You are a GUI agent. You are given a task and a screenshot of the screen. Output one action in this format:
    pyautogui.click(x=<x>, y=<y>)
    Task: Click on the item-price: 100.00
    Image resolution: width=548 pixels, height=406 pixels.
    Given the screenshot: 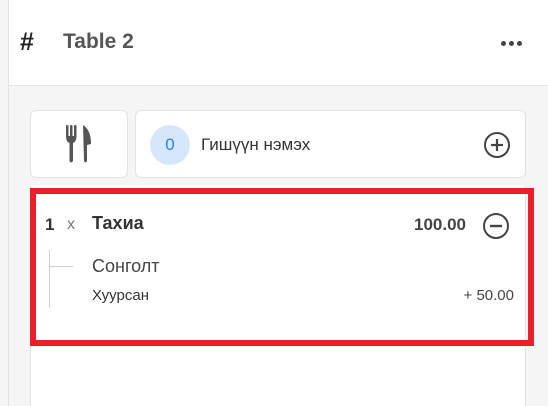 What is the action you would take?
    pyautogui.click(x=440, y=224)
    